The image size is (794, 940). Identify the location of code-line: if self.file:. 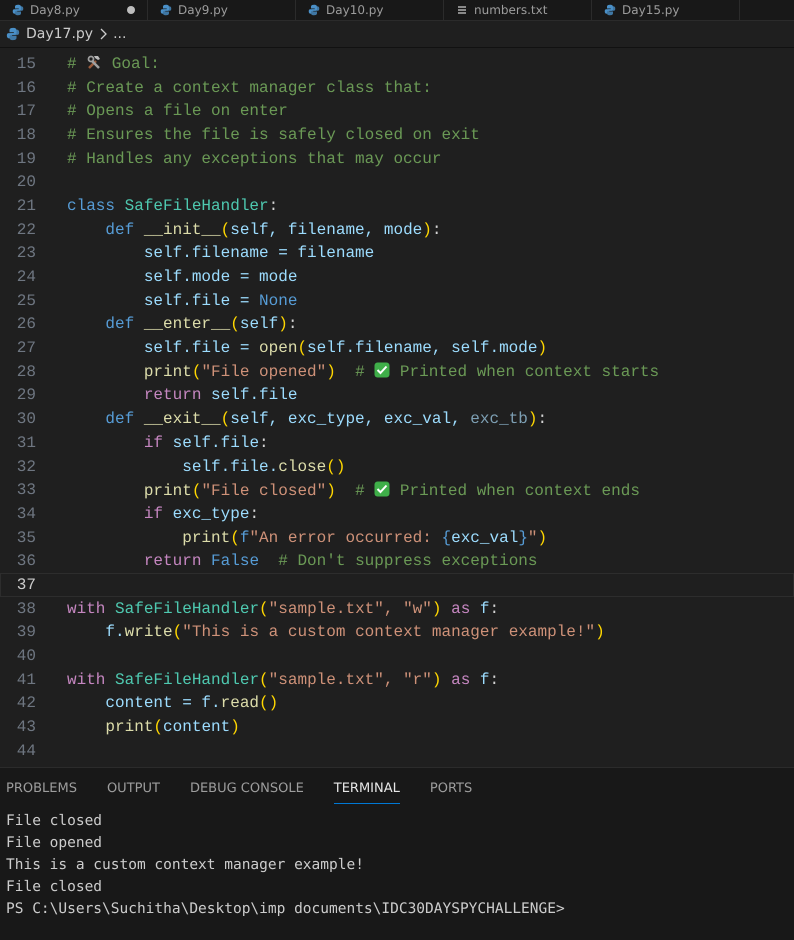
(205, 443).